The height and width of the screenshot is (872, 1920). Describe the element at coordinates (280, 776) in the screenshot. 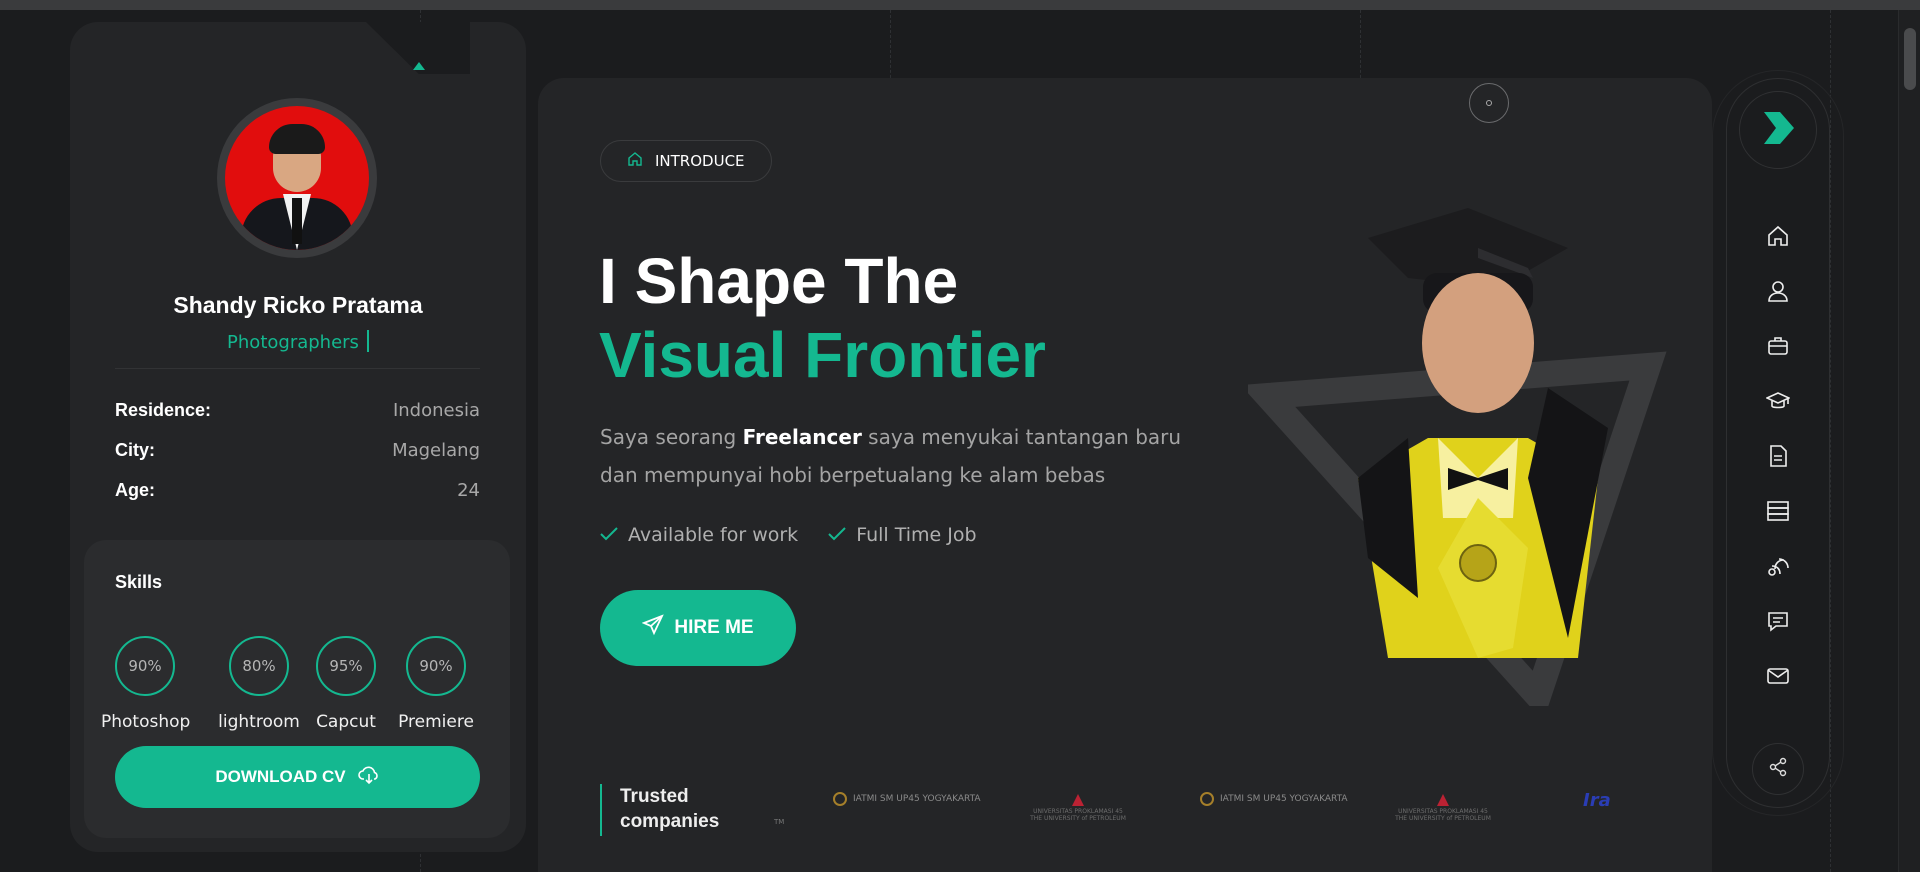

I see `download-cv-label: DOWNLOAD CV` at that location.